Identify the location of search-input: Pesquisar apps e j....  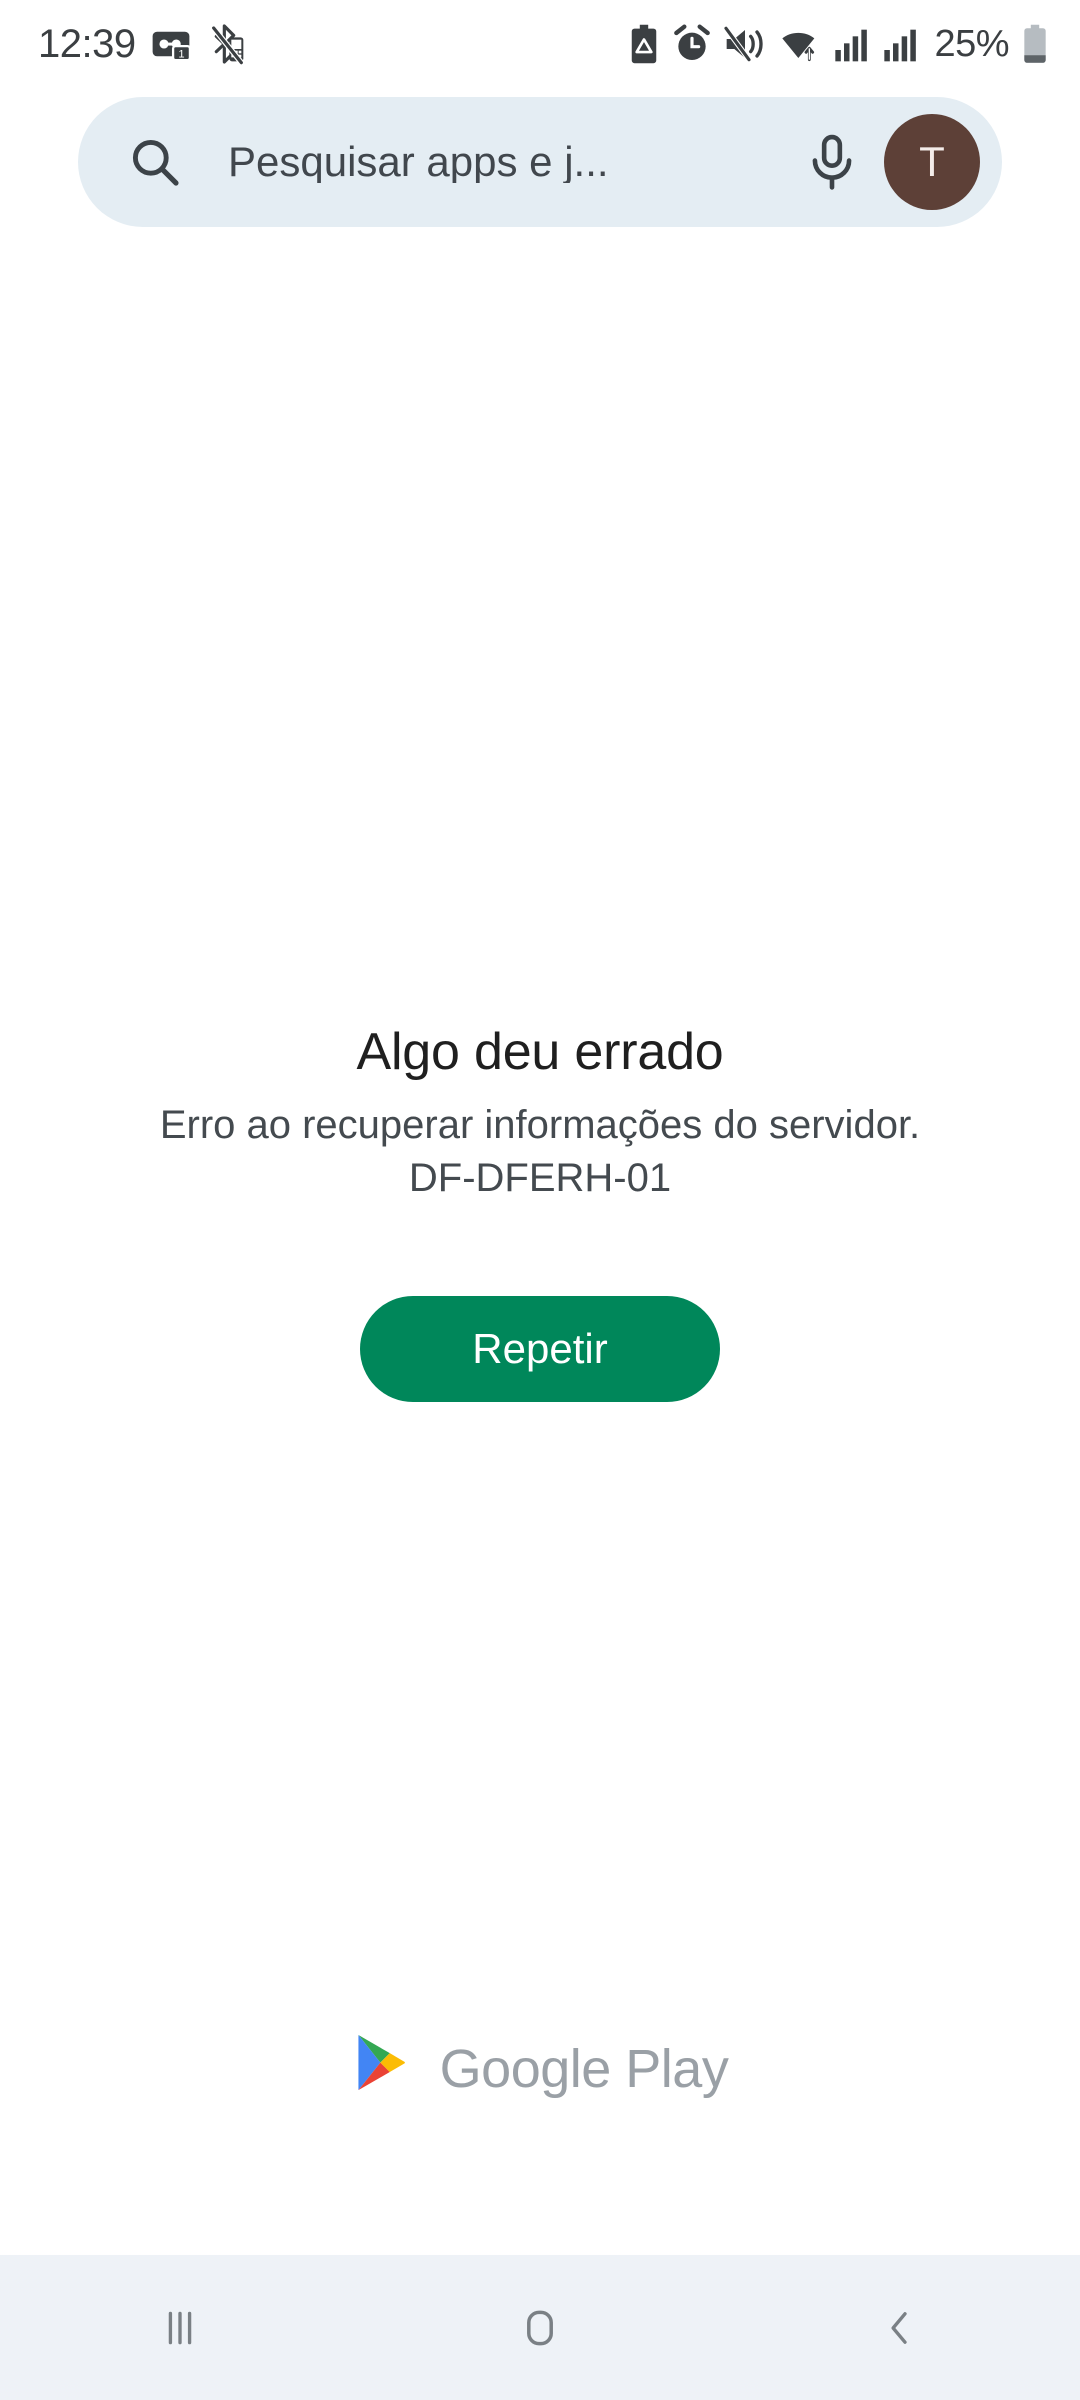
(515, 162).